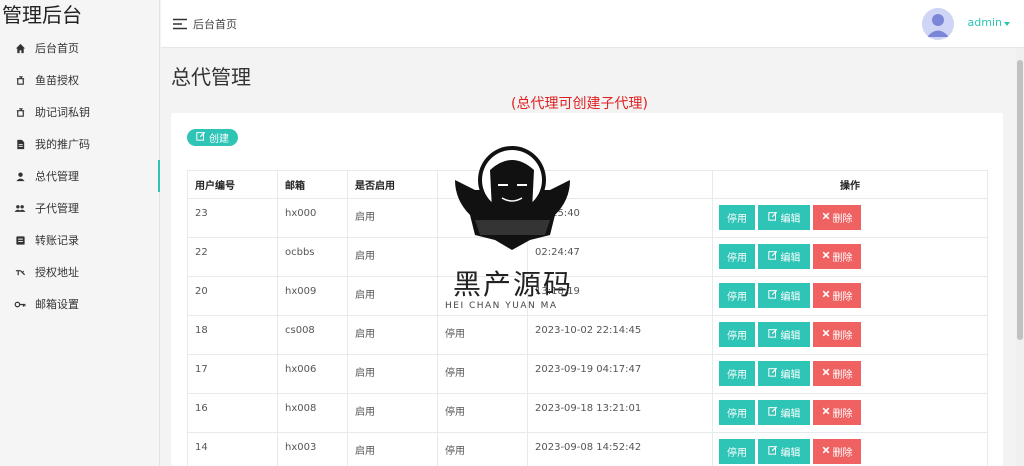 Image resolution: width=1024 pixels, height=466 pixels. Describe the element at coordinates (20, 240) in the screenshot. I see `list-icon` at that location.